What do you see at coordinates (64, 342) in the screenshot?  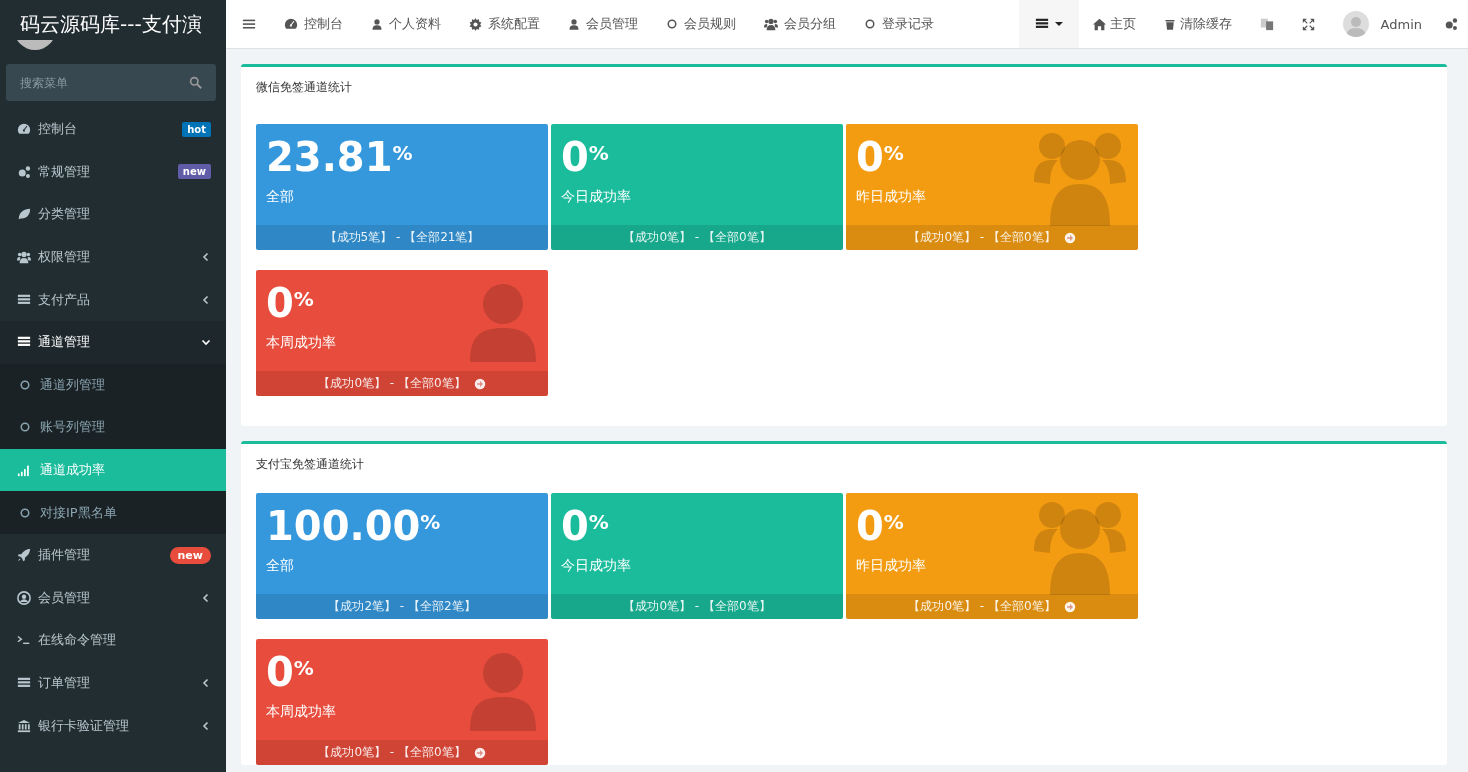 I see `menu-label: 通道管理` at bounding box center [64, 342].